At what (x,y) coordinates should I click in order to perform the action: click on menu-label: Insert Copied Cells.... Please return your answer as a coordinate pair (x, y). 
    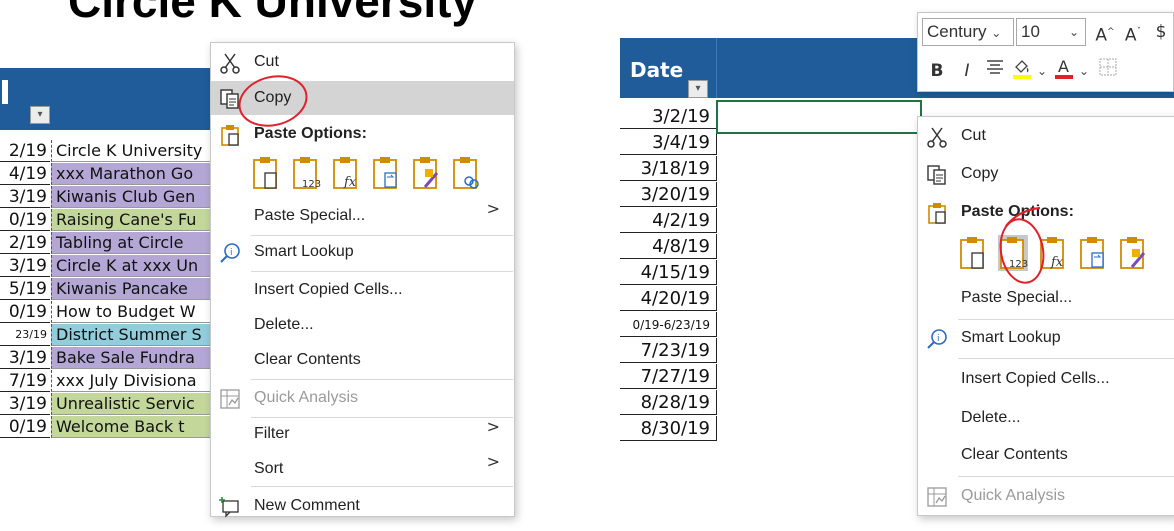
    Looking at the image, I should click on (328, 289).